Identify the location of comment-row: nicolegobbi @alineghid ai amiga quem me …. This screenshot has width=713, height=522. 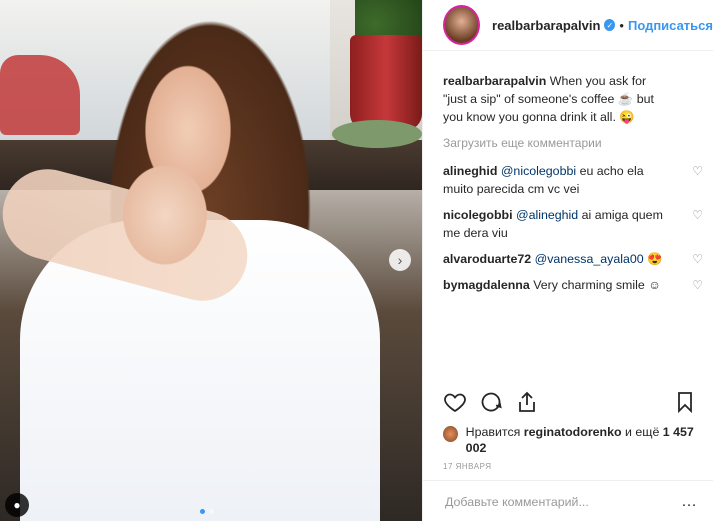
(573, 224).